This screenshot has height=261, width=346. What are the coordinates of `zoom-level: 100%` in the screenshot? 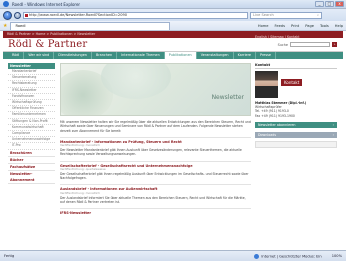 It's located at (337, 256).